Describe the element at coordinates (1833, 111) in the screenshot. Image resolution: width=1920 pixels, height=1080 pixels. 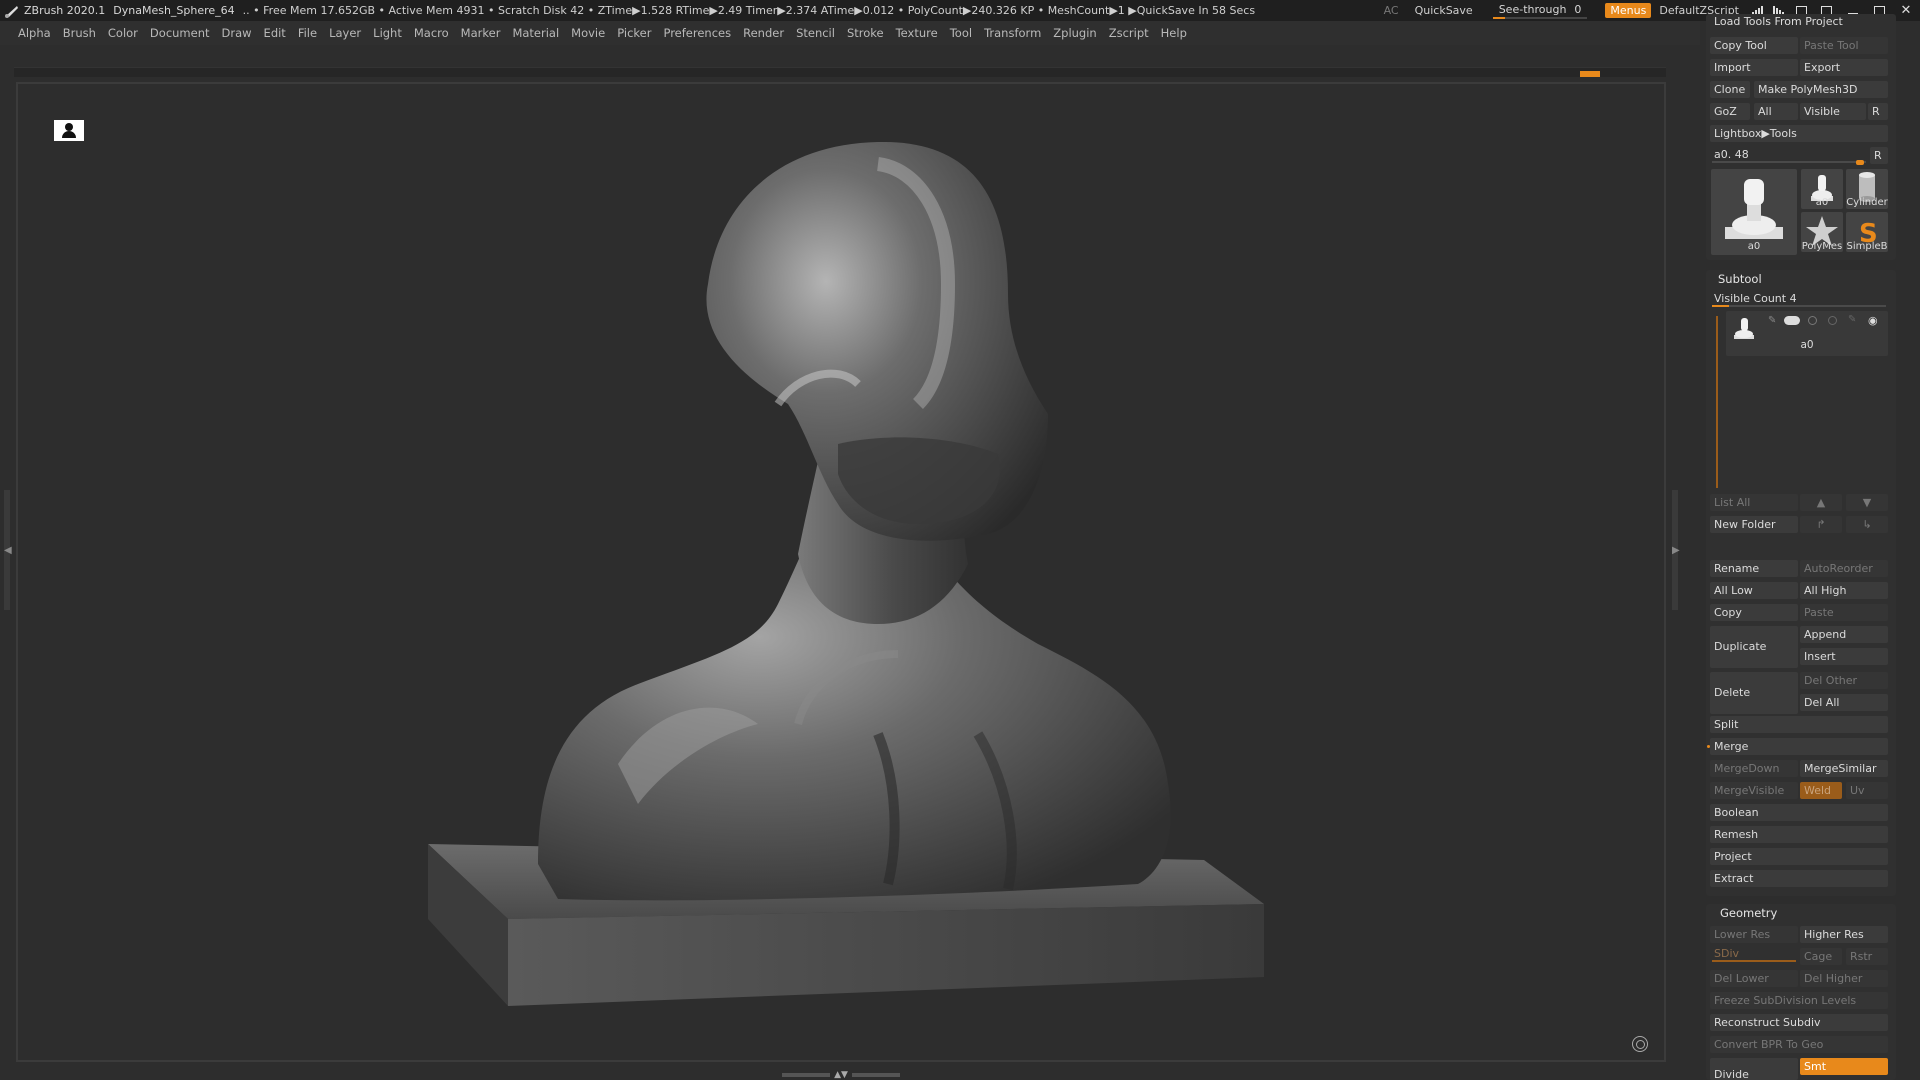
I see `goz-visible-button: Visible` at that location.